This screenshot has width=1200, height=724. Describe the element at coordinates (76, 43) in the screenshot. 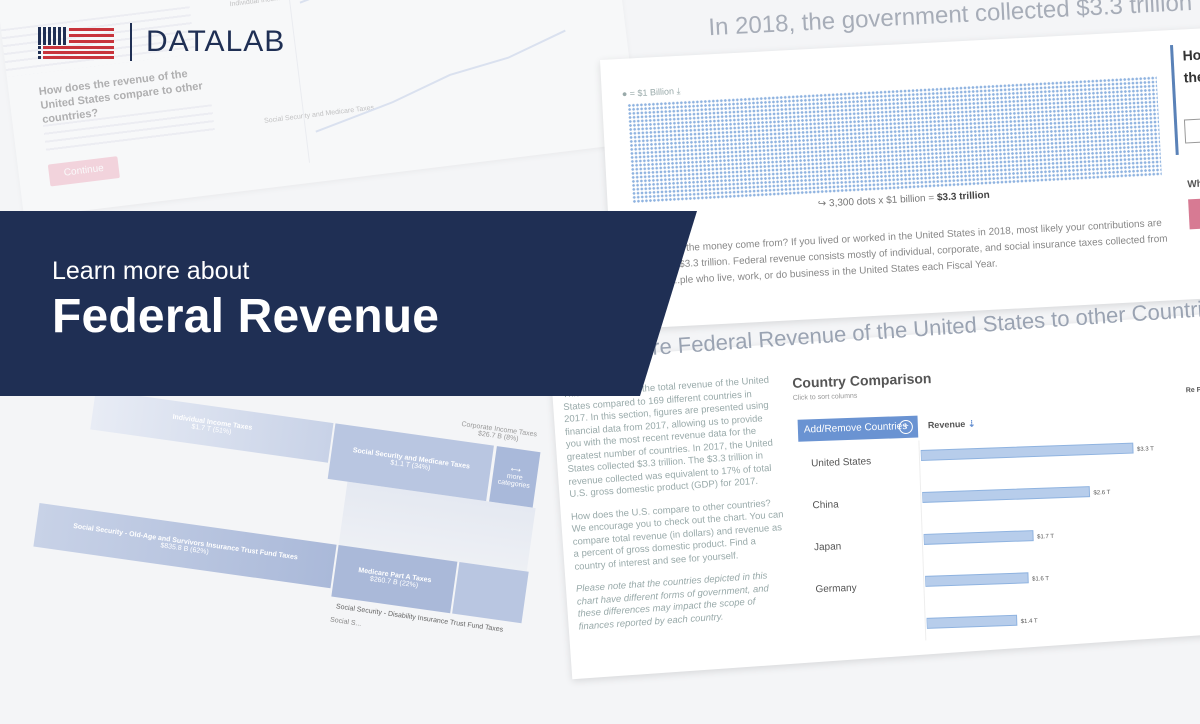

I see `flag-icon` at that location.